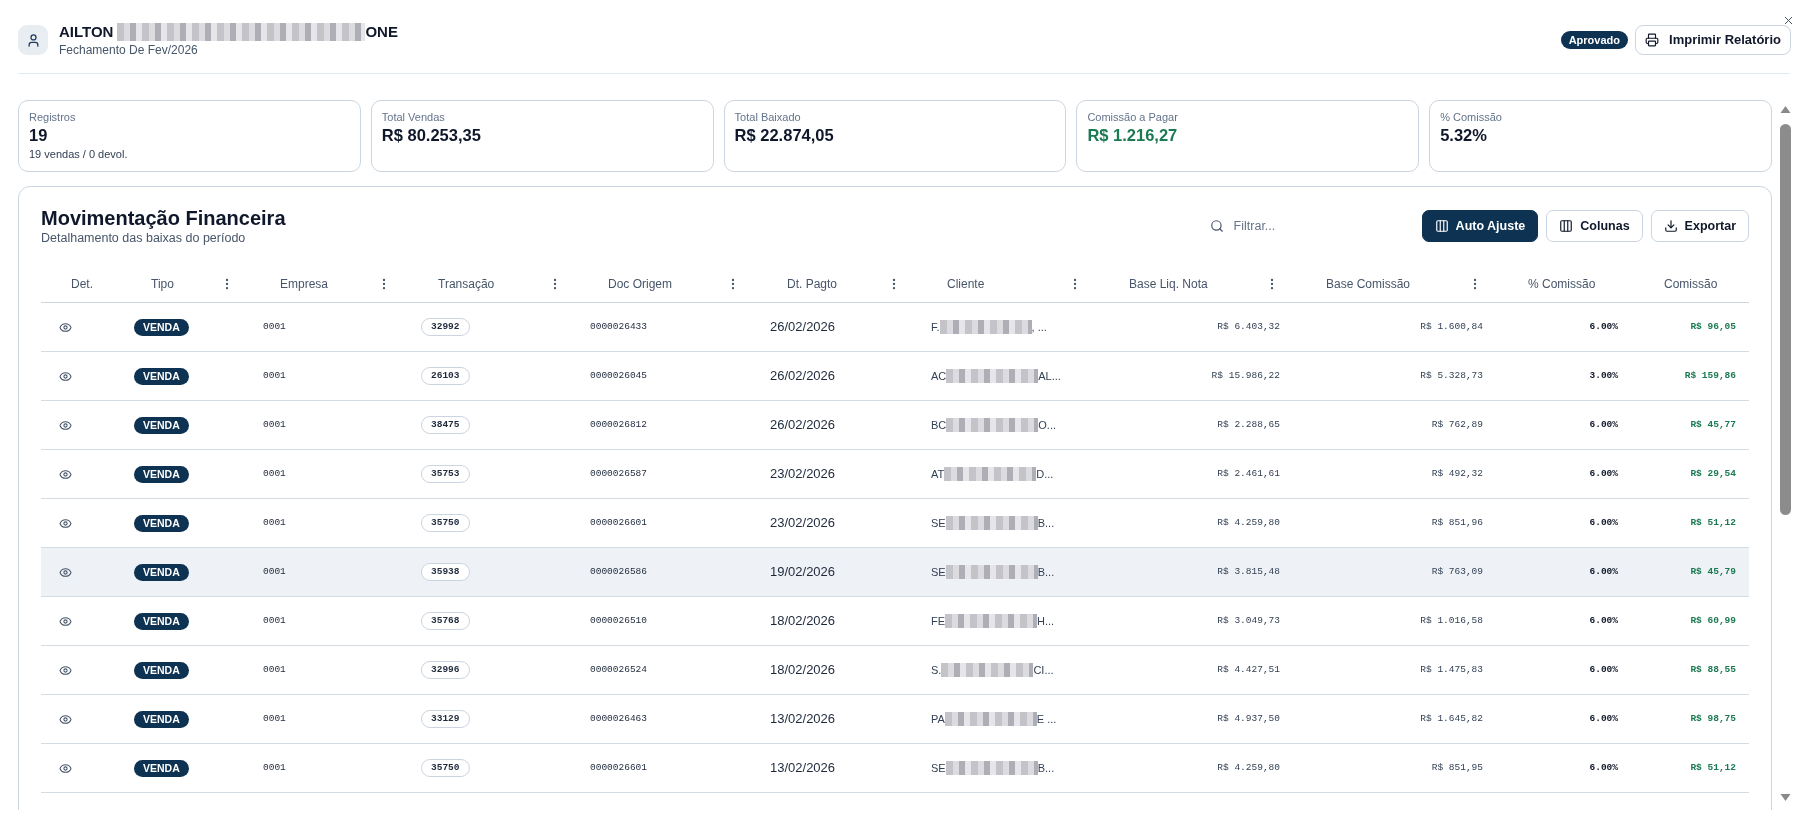  I want to click on document-number: 0000026524, so click(618, 669).